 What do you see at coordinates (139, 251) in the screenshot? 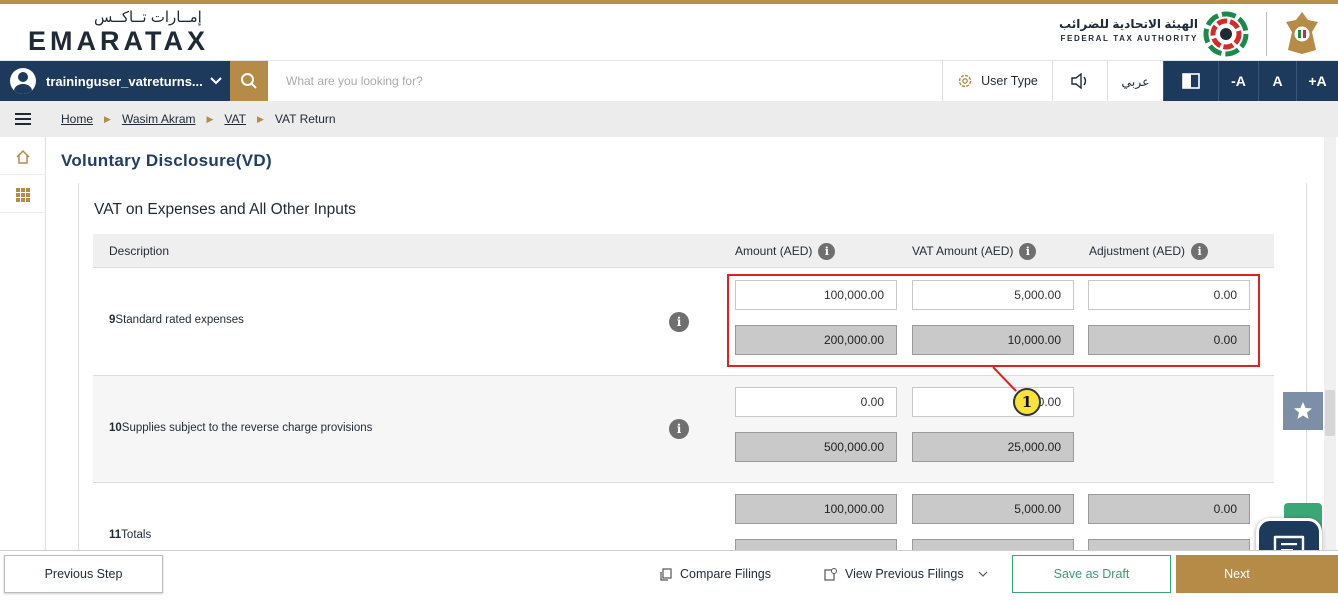
I see `column-header-description: Description` at bounding box center [139, 251].